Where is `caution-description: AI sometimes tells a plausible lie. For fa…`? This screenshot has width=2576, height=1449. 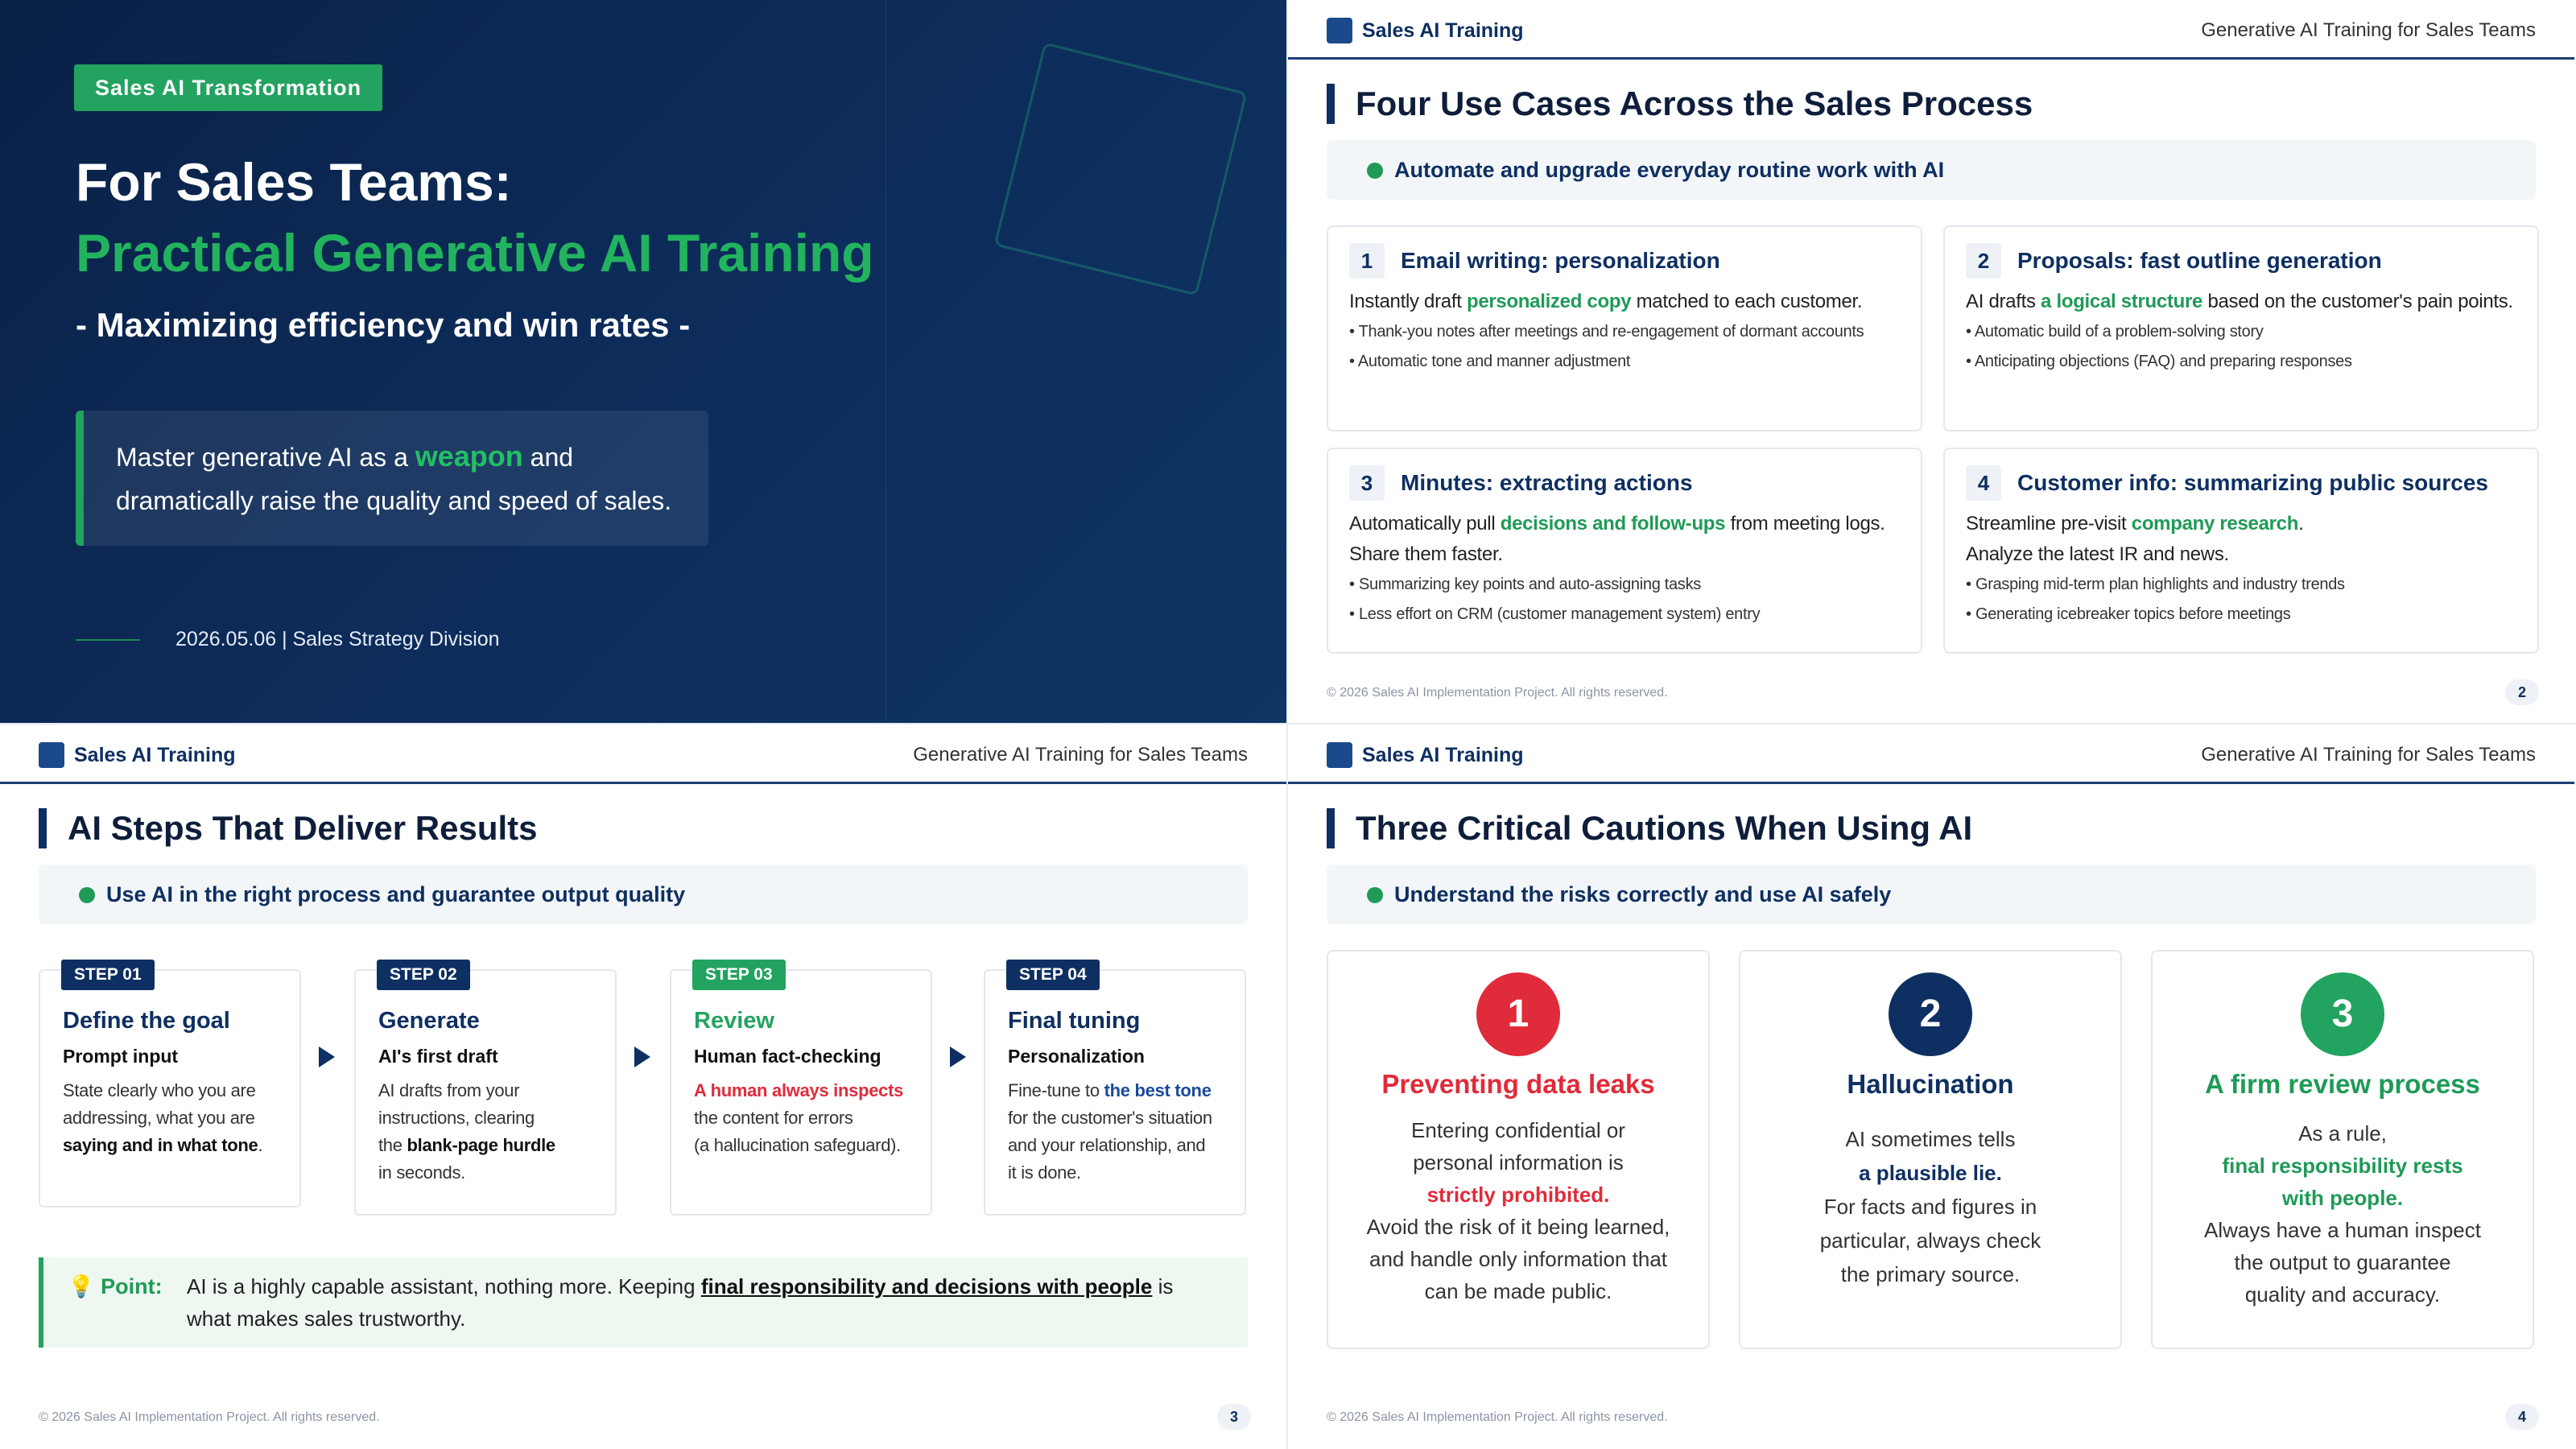
caution-description: AI sometimes tells a plausible lie. For fa… is located at coordinates (1930, 1206).